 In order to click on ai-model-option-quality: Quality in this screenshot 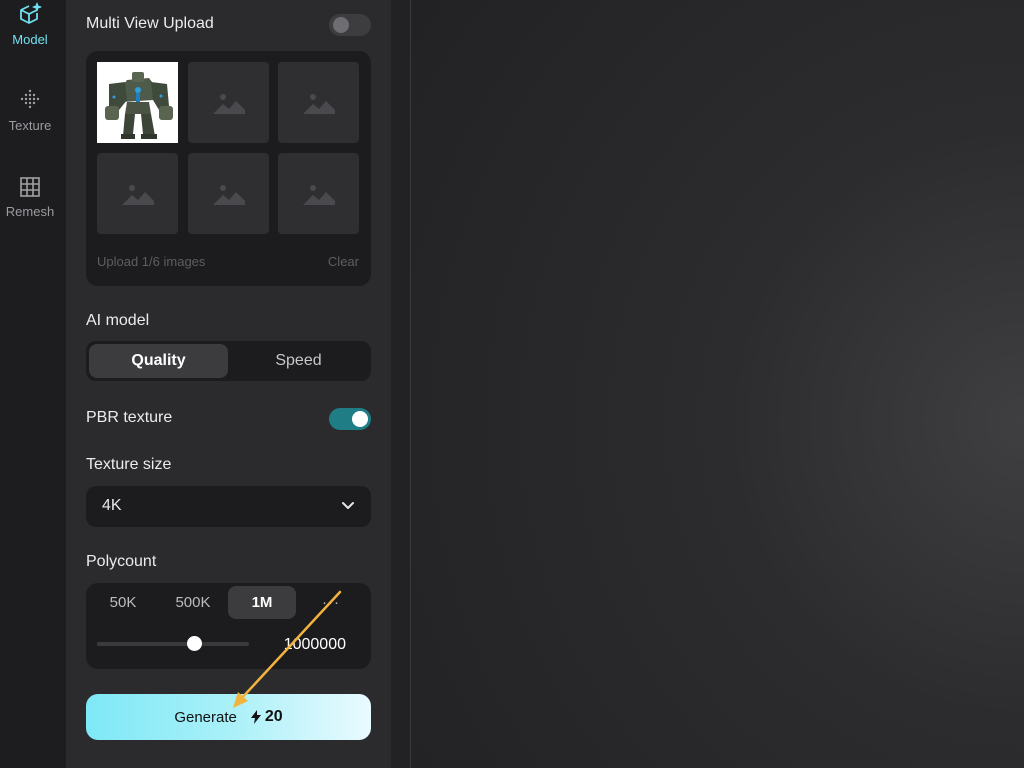, I will do `click(158, 361)`.